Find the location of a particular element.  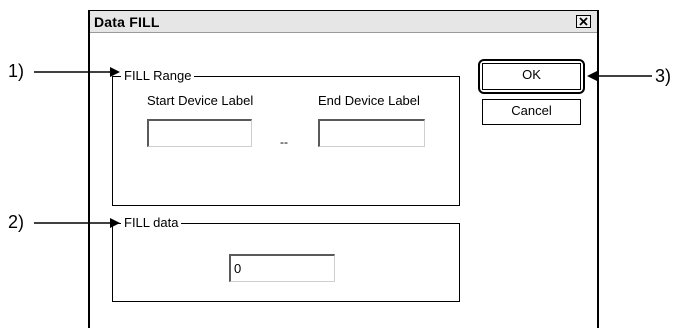

callout-3-arrow is located at coordinates (619, 76).